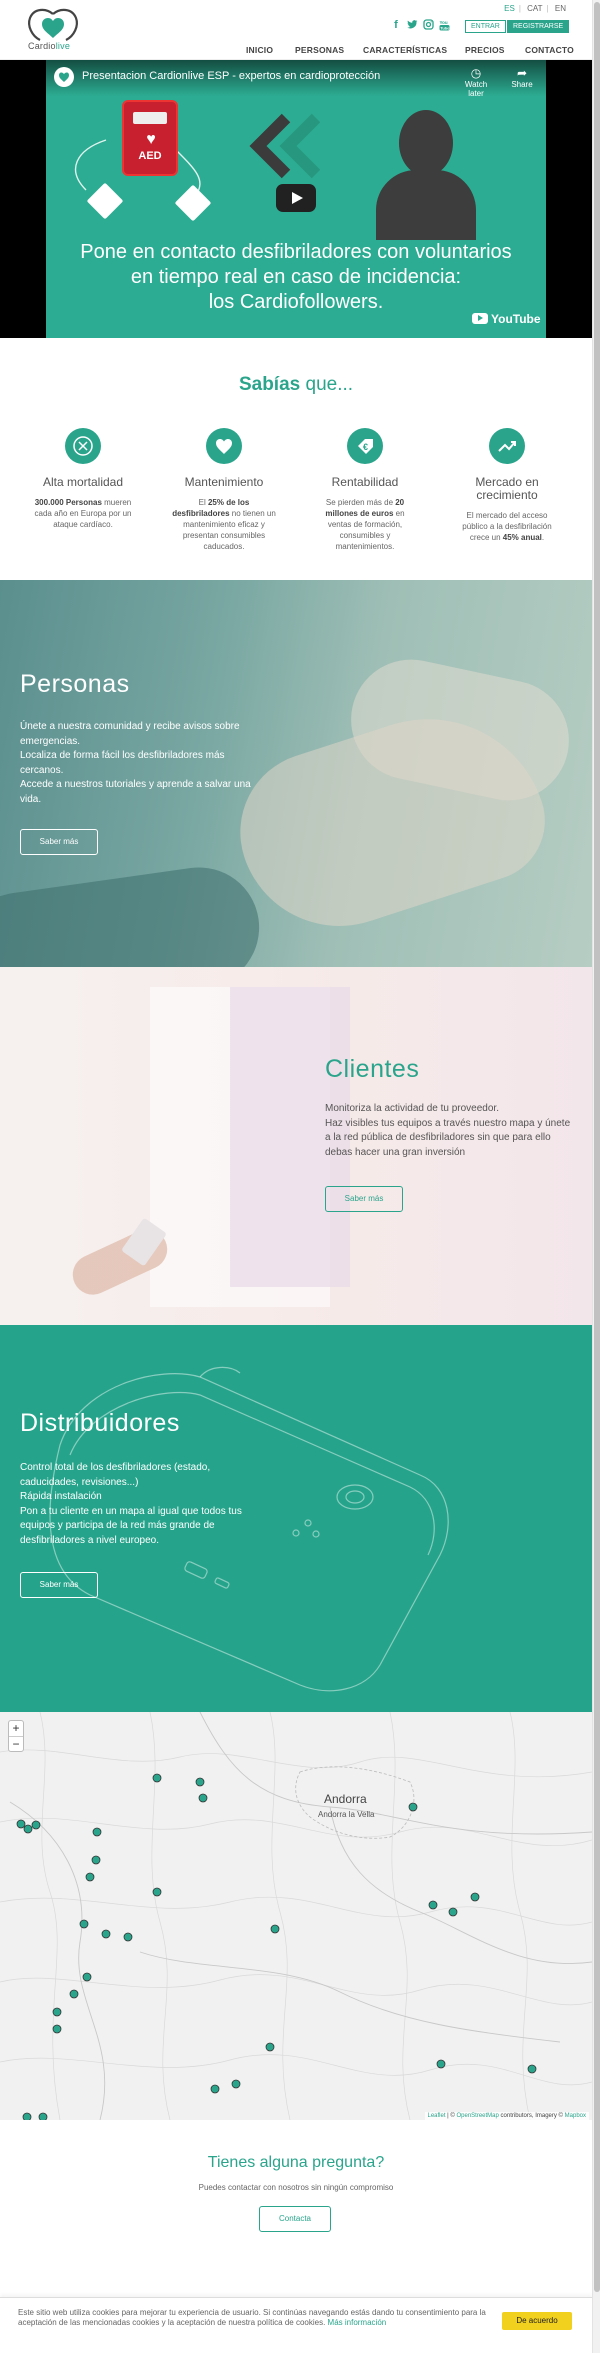 This screenshot has height=2353, width=600. I want to click on aed-label: AED, so click(150, 156).